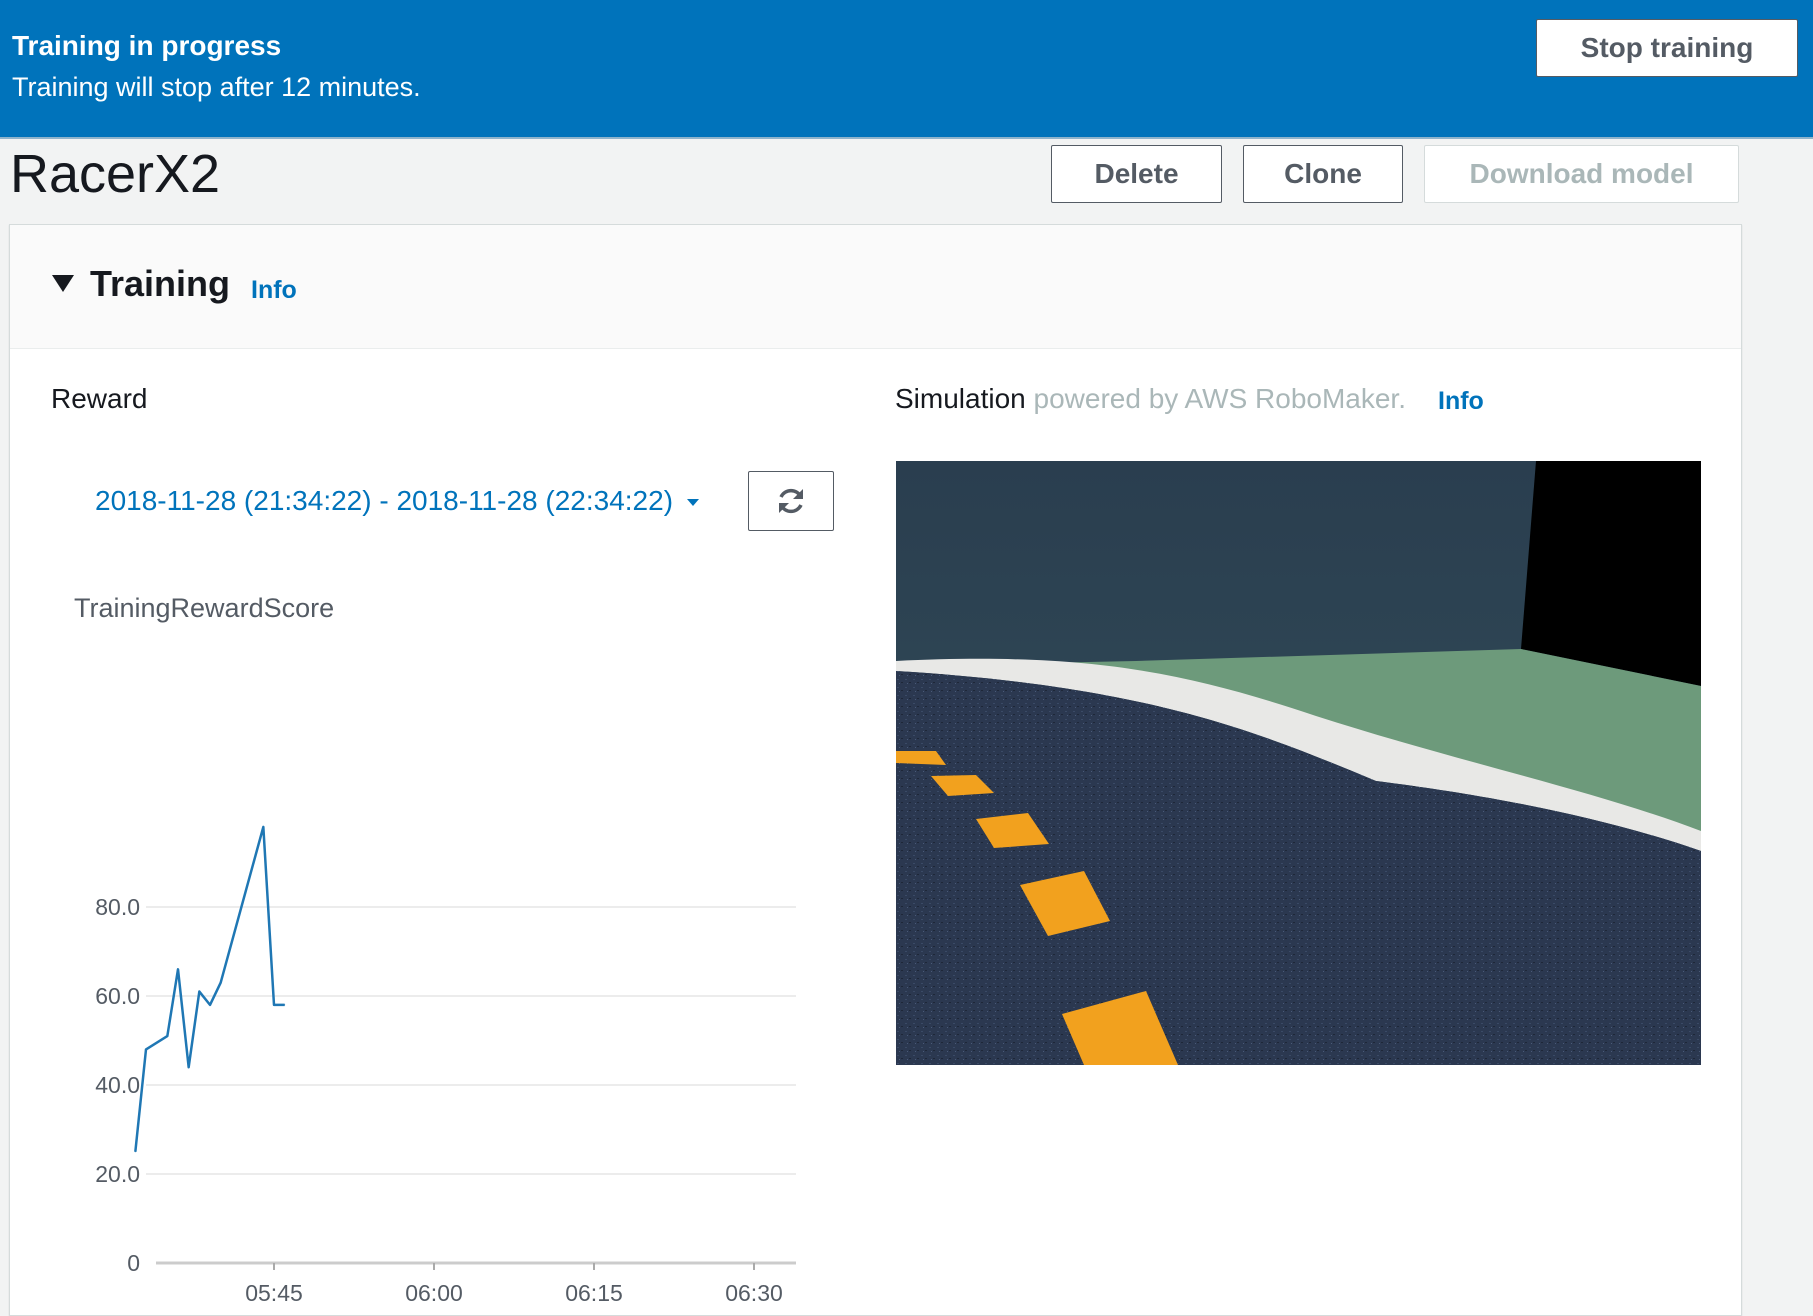 The width and height of the screenshot is (1813, 1316). Describe the element at coordinates (1581, 174) in the screenshot. I see `download-model-button: Download model` at that location.